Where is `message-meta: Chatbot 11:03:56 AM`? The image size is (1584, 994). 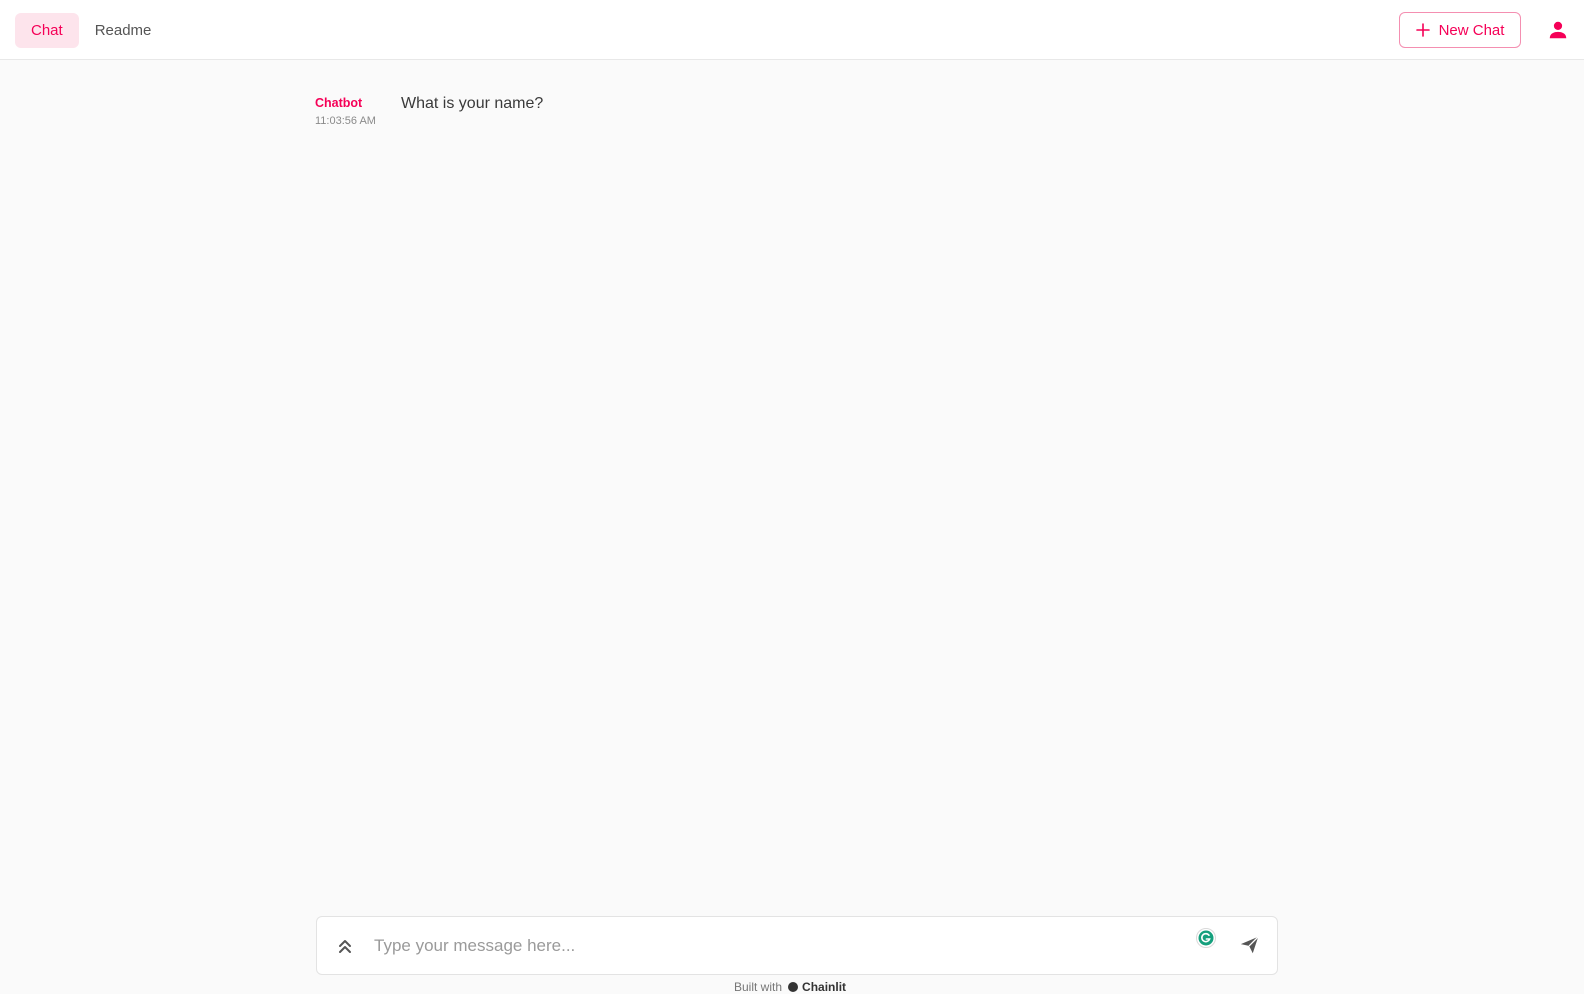
message-meta: Chatbot 11:03:56 AM is located at coordinates (358, 110).